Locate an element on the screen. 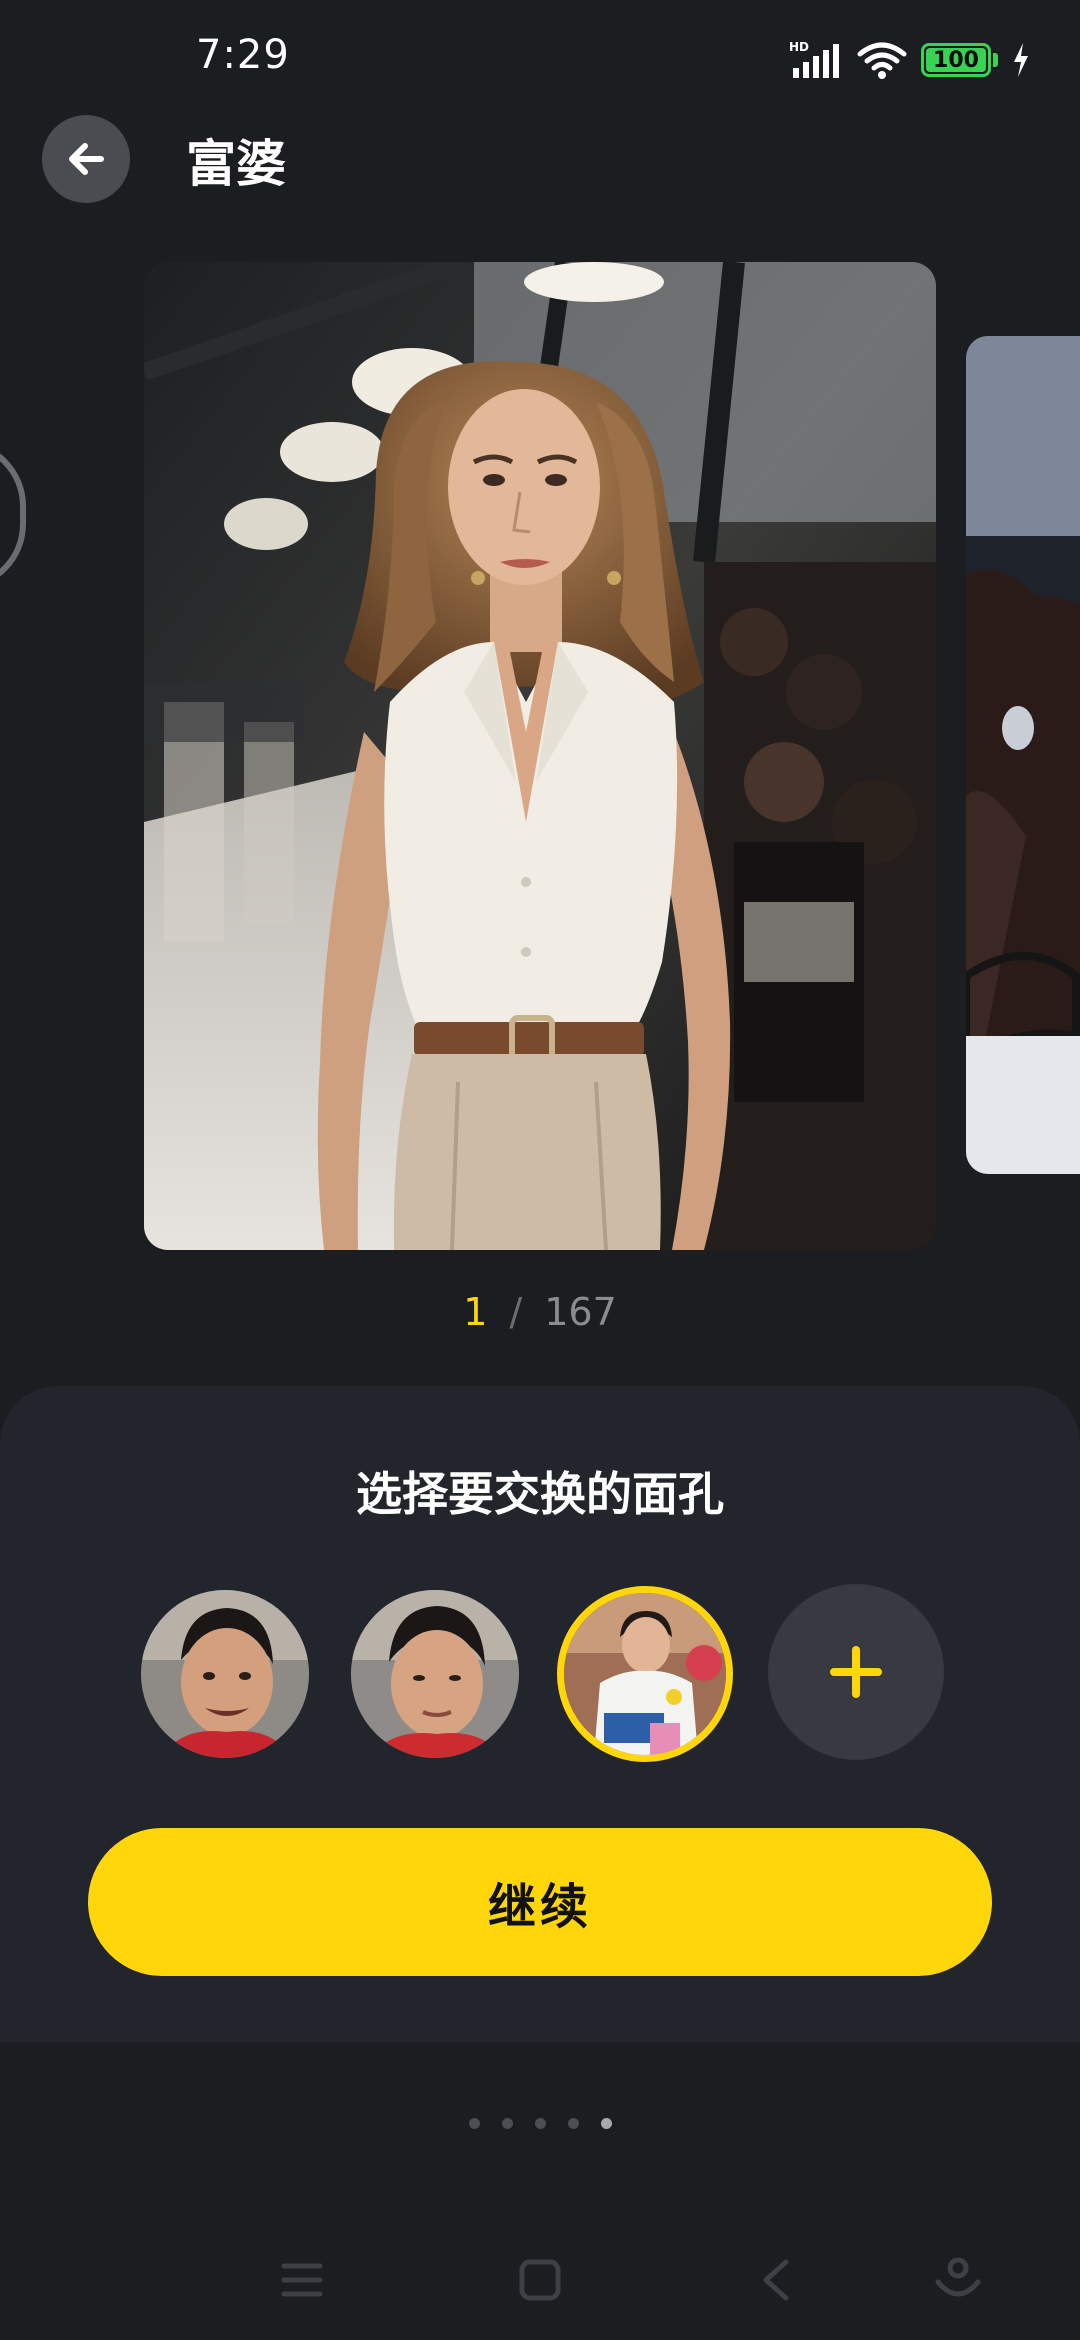 Image resolution: width=1080 pixels, height=2340 pixels. assistant-icon is located at coordinates (958, 2277).